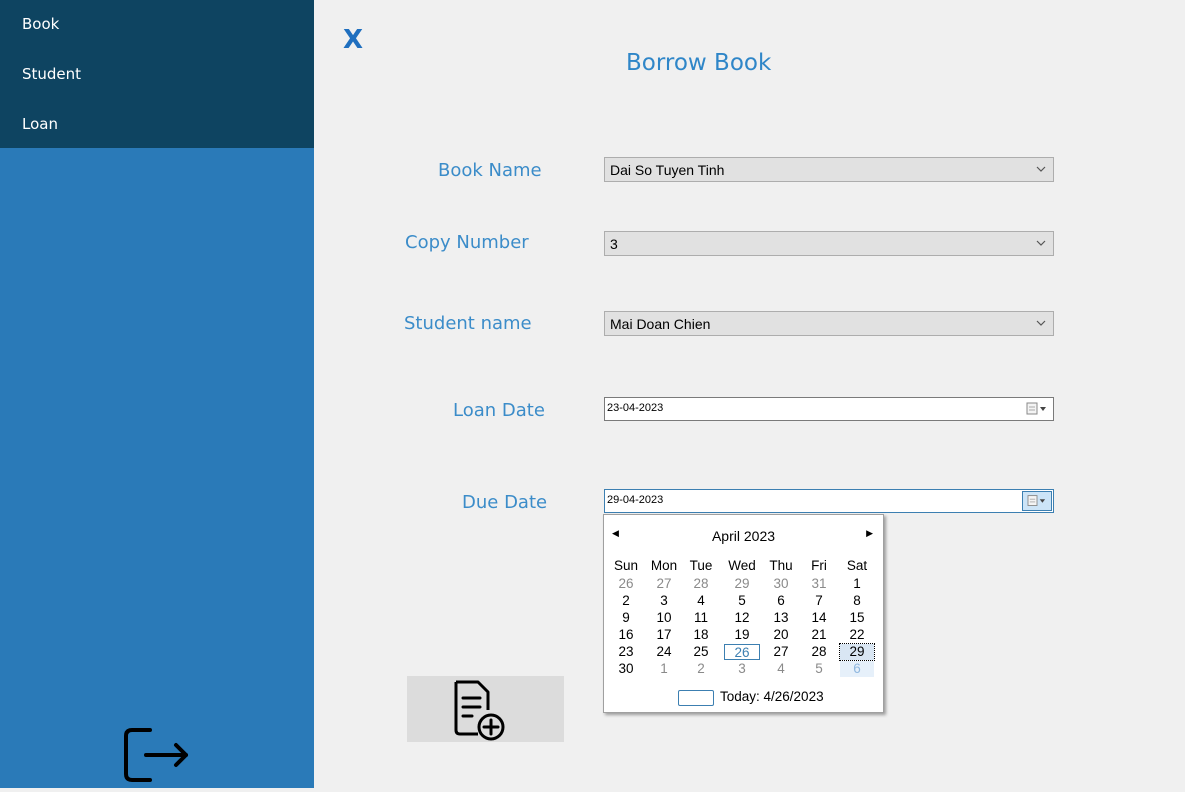 This screenshot has width=1185, height=792. Describe the element at coordinates (829, 243) in the screenshot. I see `copy-number-select: 3` at that location.